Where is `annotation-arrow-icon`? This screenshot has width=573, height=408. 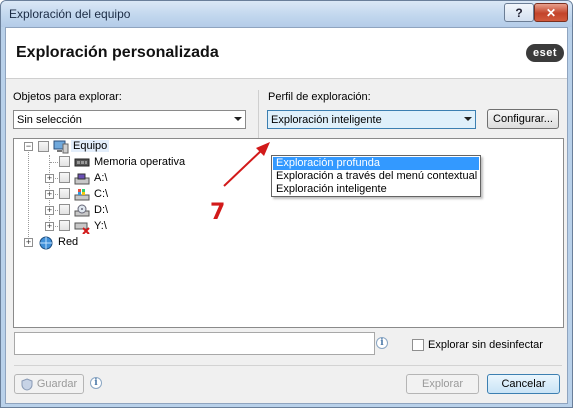 annotation-arrow-icon is located at coordinates (246, 164).